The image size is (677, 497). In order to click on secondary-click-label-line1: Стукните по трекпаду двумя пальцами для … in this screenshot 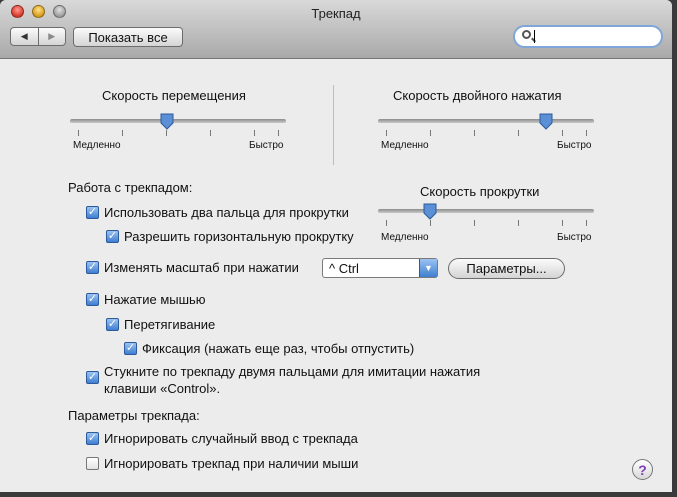, I will do `click(292, 371)`.